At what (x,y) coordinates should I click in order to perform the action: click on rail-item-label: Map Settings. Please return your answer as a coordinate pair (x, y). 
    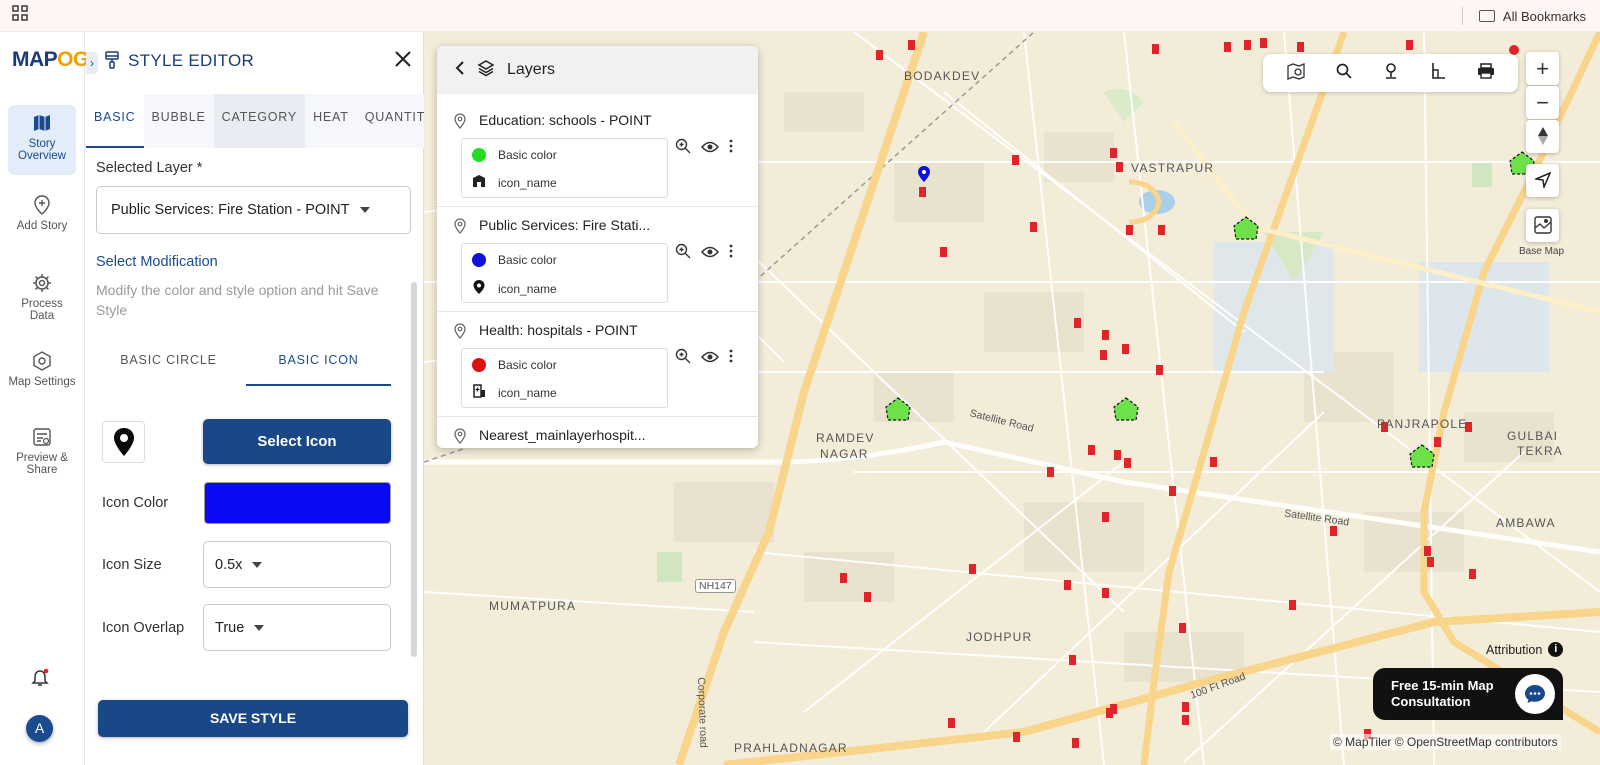
    Looking at the image, I should click on (42, 382).